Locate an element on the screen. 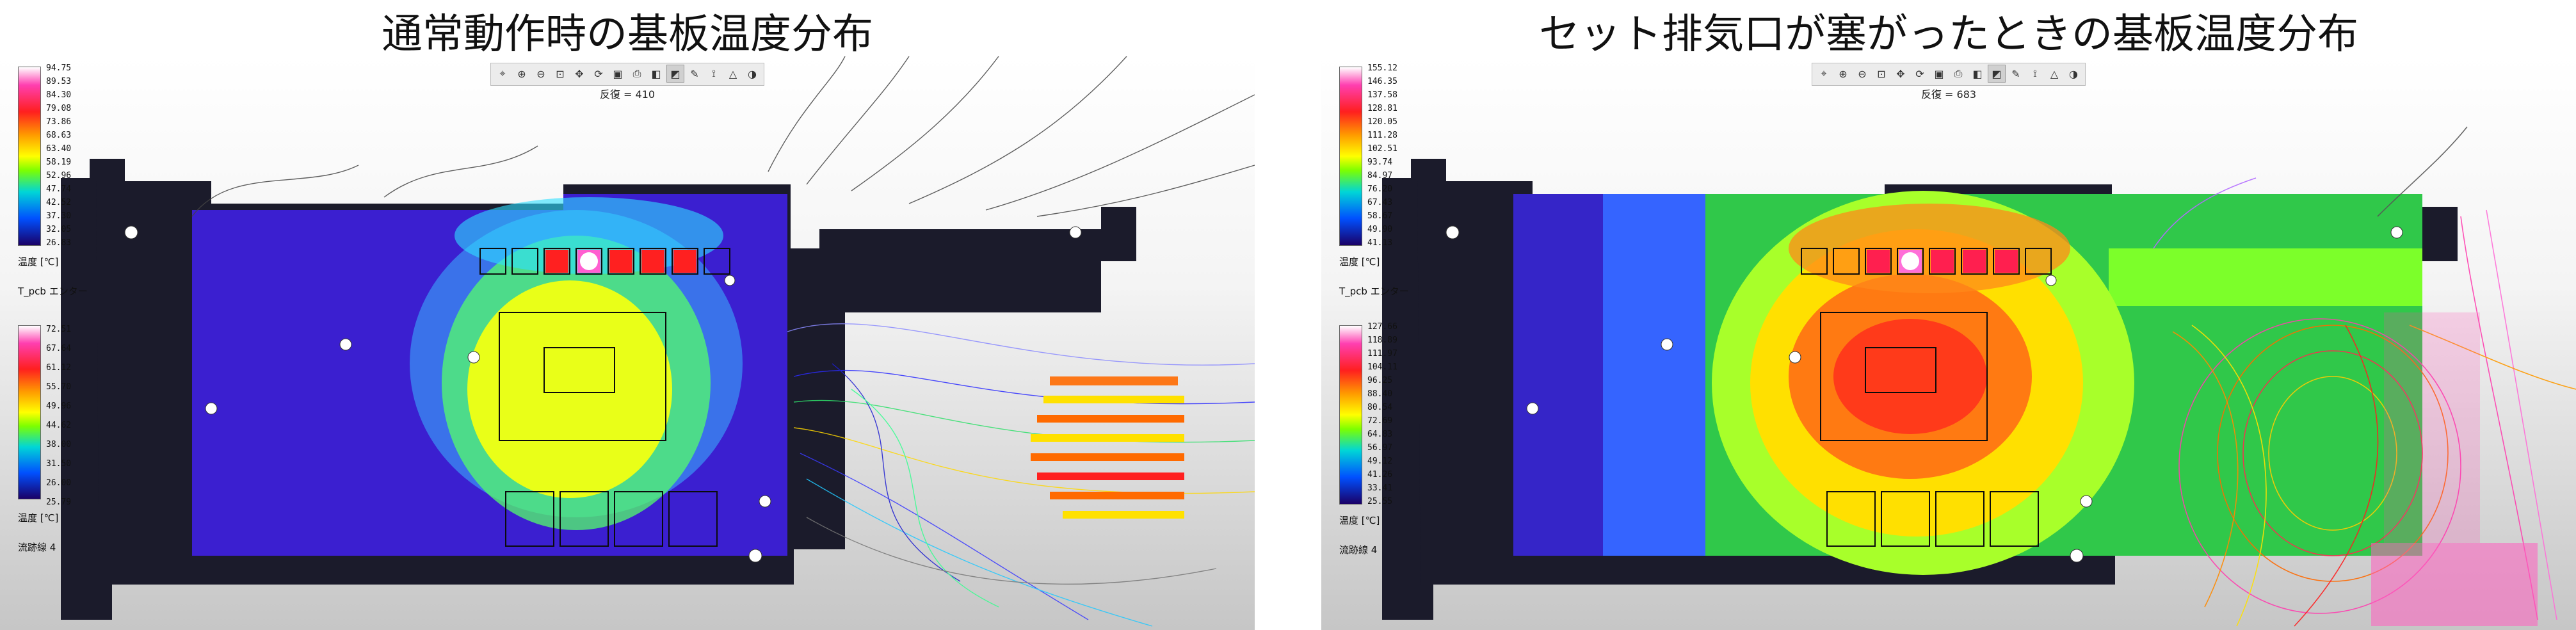  legend-tick: 104.11 is located at coordinates (1382, 367).